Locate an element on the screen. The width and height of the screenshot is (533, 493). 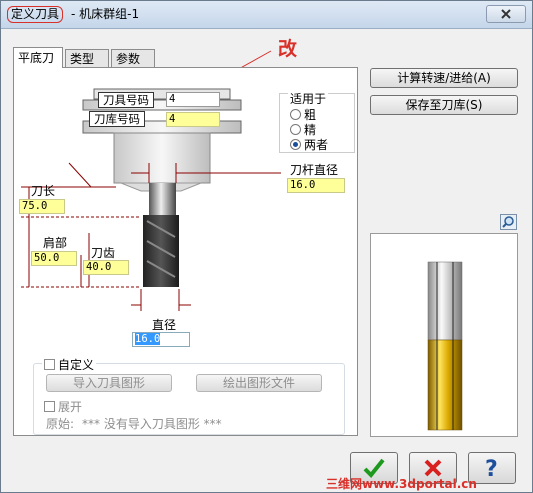
shank-diameter-label: 刀杆直径 is located at coordinates (314, 170).